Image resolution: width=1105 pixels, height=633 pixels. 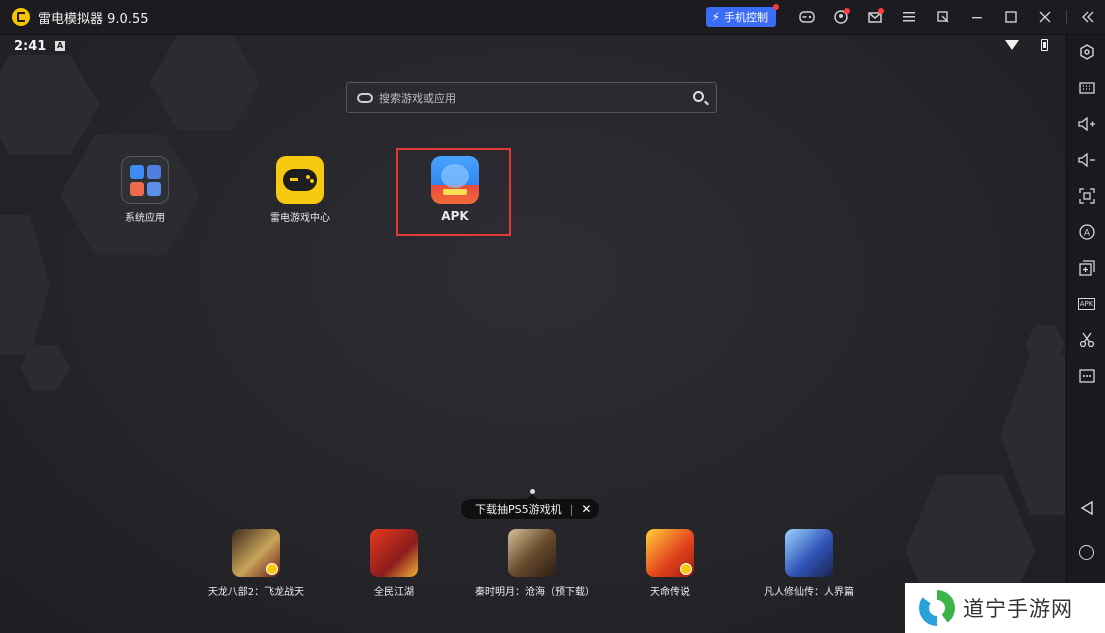 I want to click on game-item: 天龙八部2：飞龙战天, so click(x=256, y=563).